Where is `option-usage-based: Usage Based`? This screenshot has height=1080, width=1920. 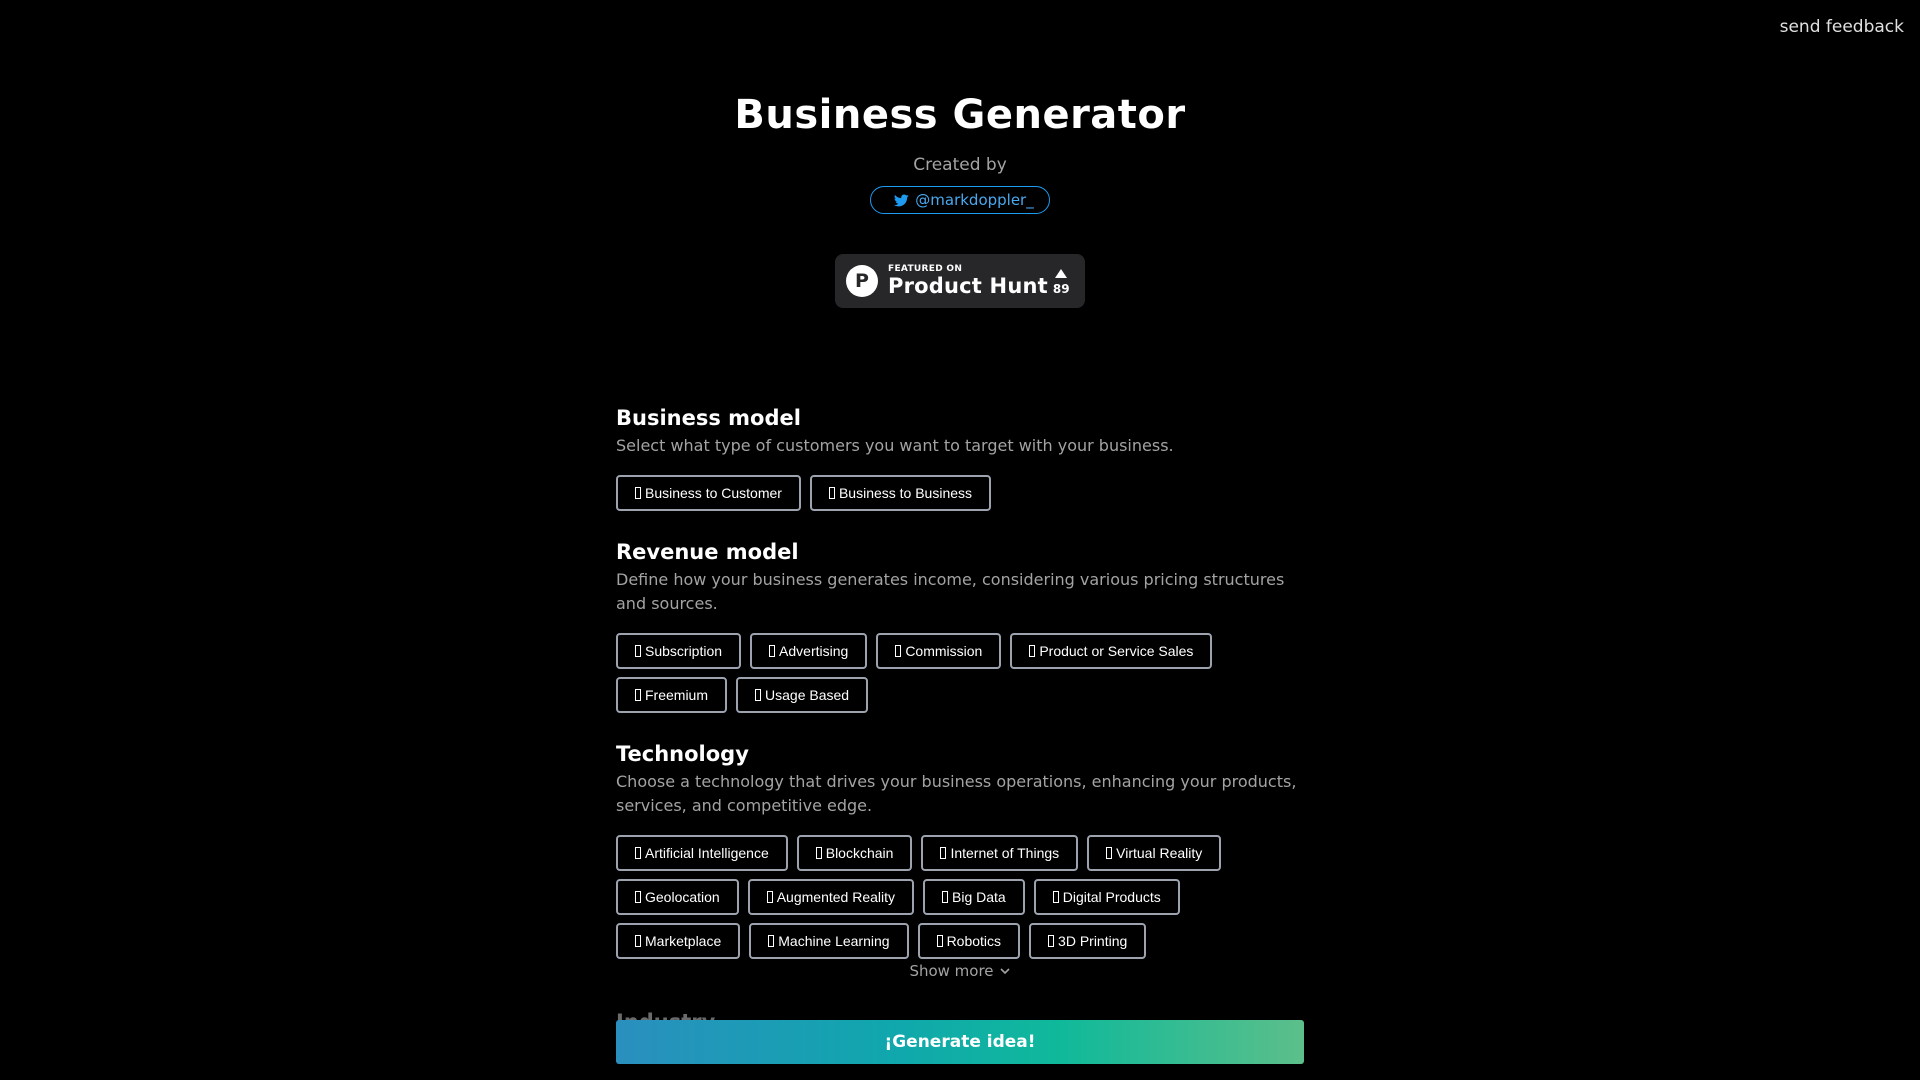
option-usage-based: Usage Based is located at coordinates (802, 695).